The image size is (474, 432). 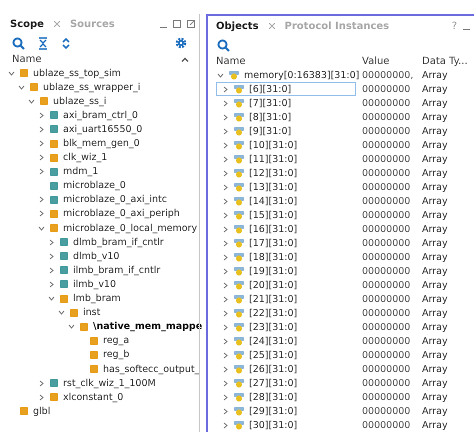 What do you see at coordinates (130, 228) in the screenshot?
I see `tree-item: microblaze_0_local_memory` at bounding box center [130, 228].